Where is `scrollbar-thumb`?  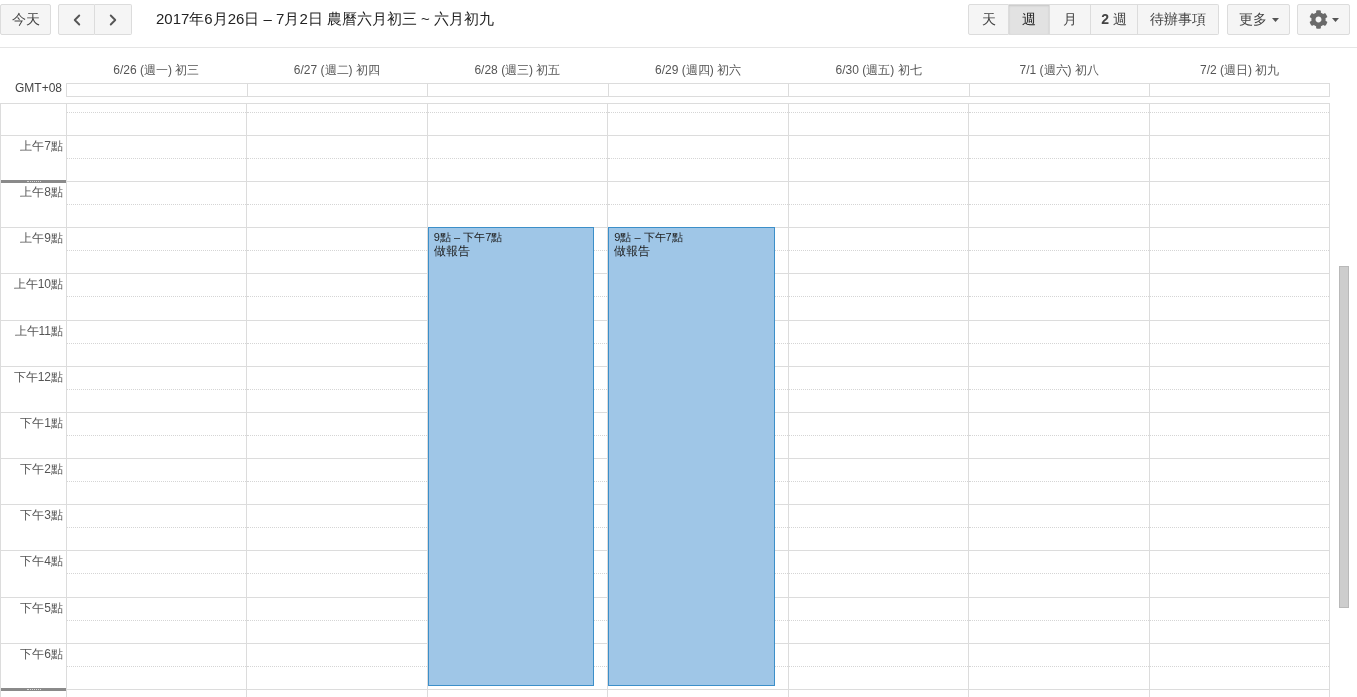 scrollbar-thumb is located at coordinates (1344, 437).